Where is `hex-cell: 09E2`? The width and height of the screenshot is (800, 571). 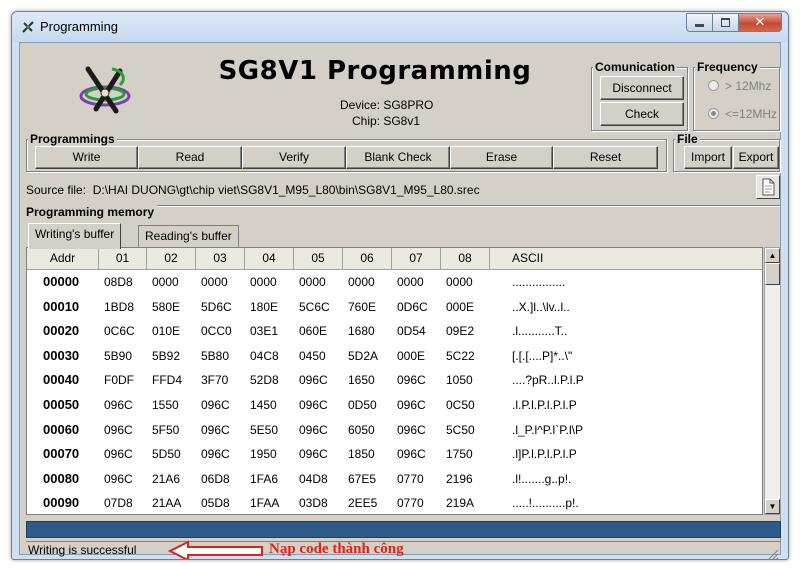 hex-cell: 09E2 is located at coordinates (460, 331).